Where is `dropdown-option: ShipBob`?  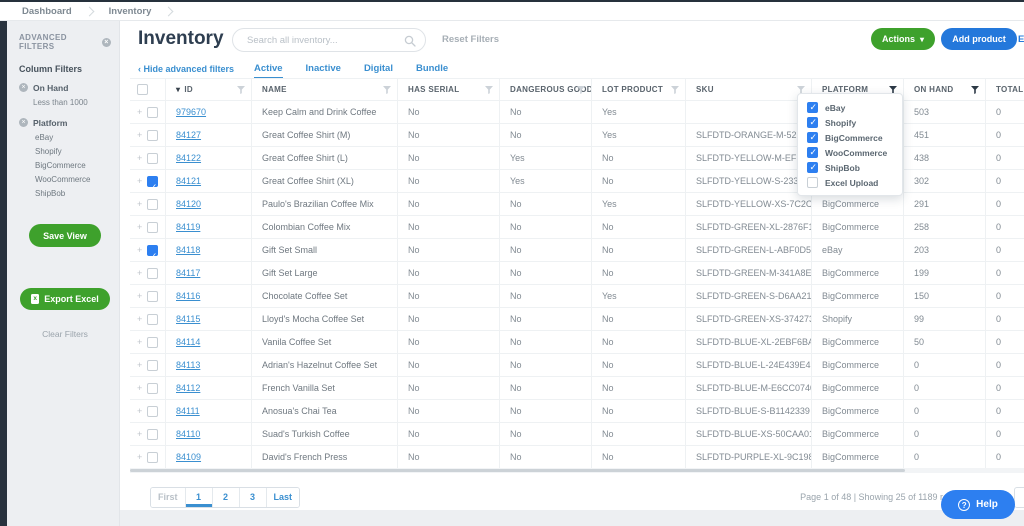 dropdown-option: ShipBob is located at coordinates (850, 167).